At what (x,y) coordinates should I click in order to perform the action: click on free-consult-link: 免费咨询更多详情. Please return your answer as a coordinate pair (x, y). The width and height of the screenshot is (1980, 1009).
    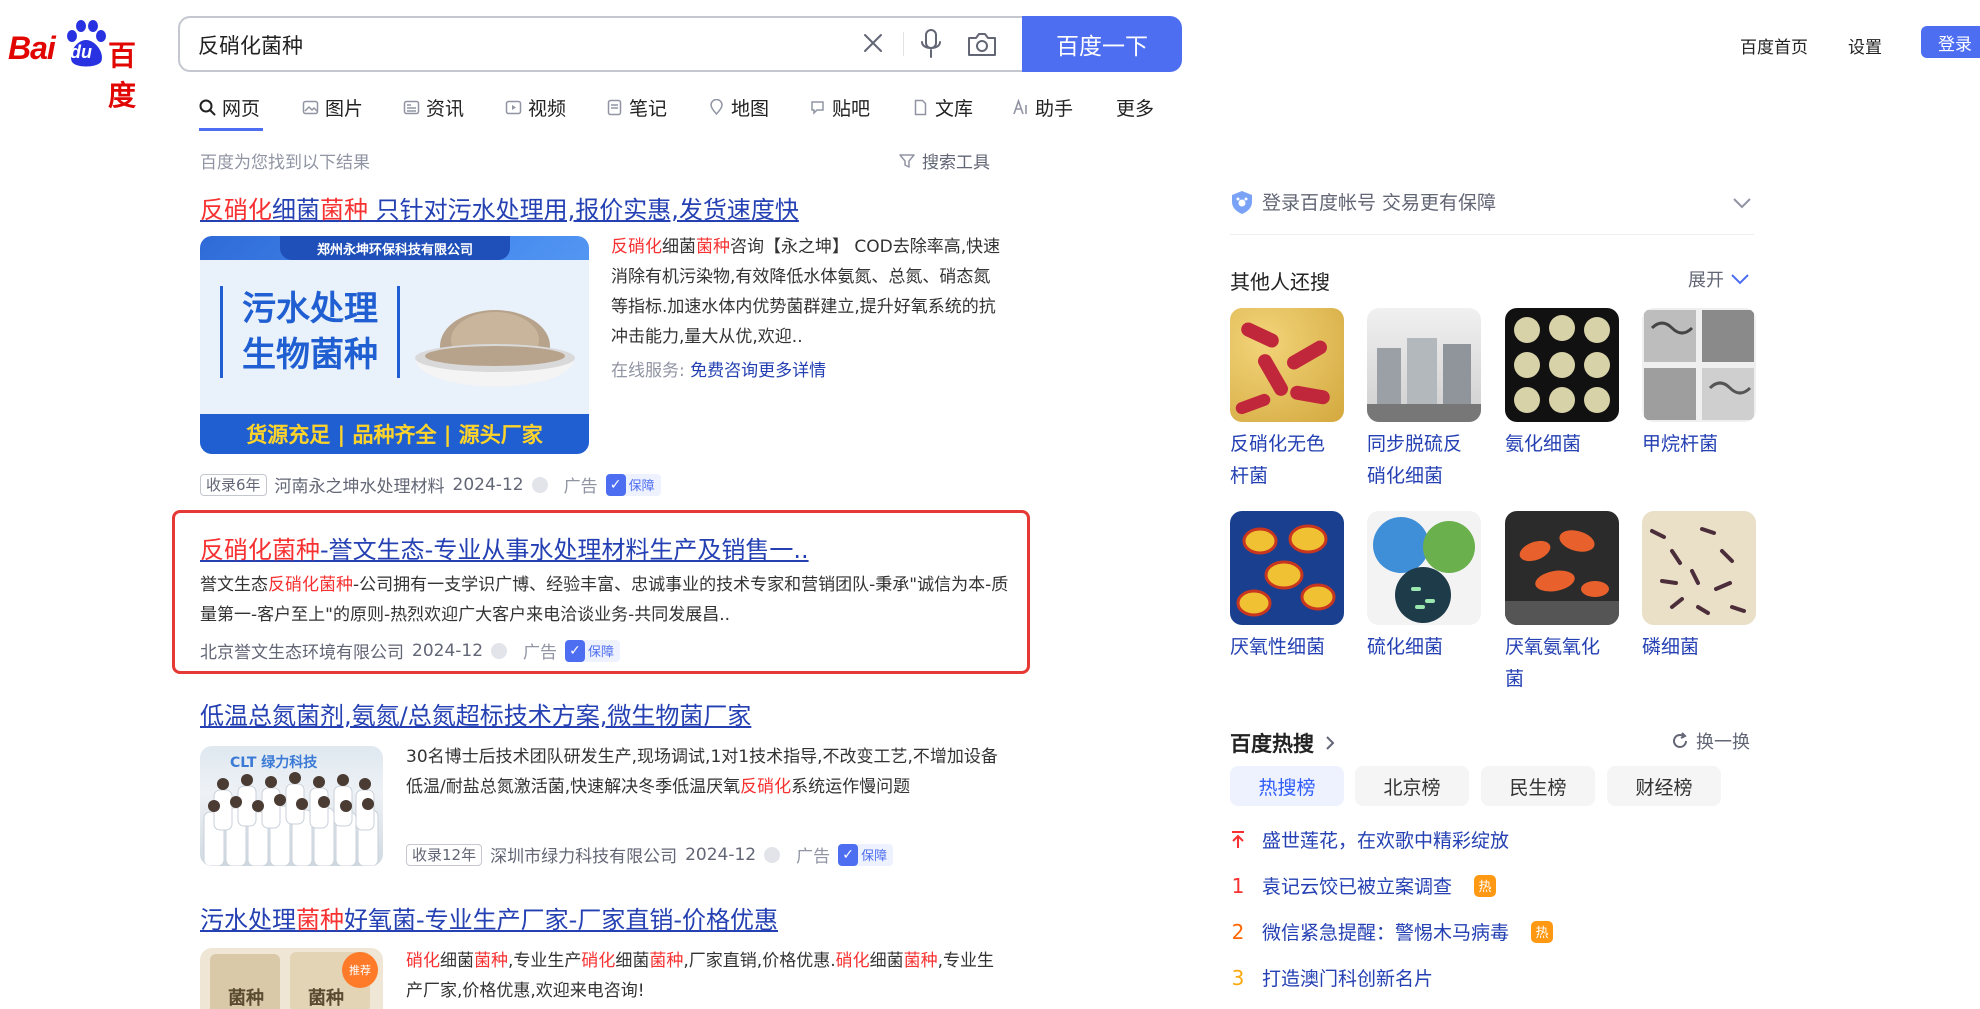
    Looking at the image, I should click on (758, 371).